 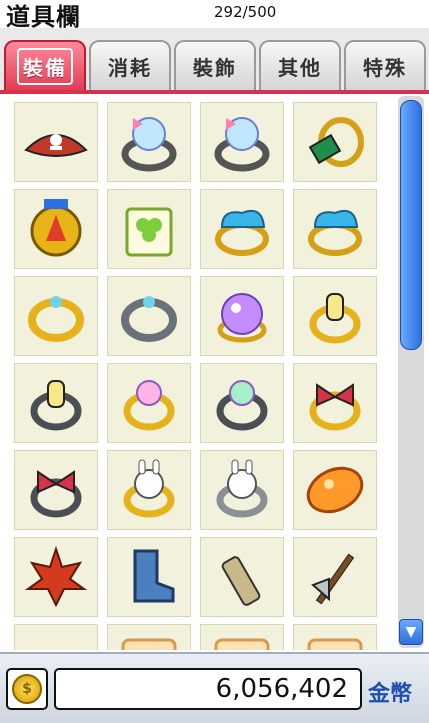 I want to click on rainbow-ring-gold-icon, so click(x=149, y=405).